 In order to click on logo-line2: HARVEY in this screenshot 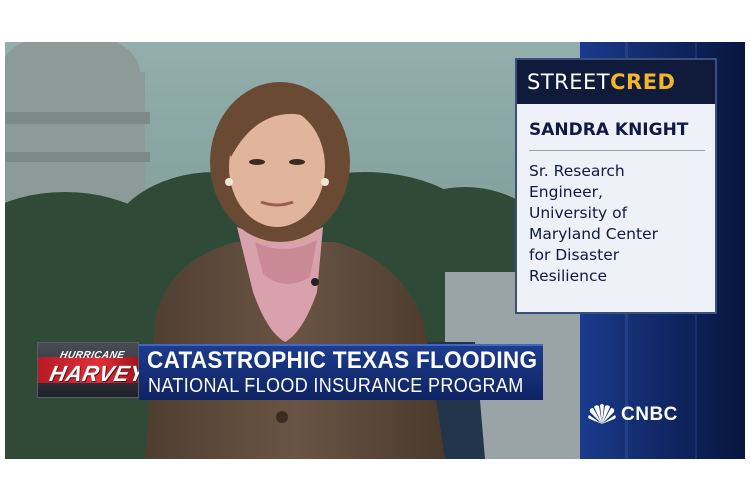, I will do `click(97, 373)`.